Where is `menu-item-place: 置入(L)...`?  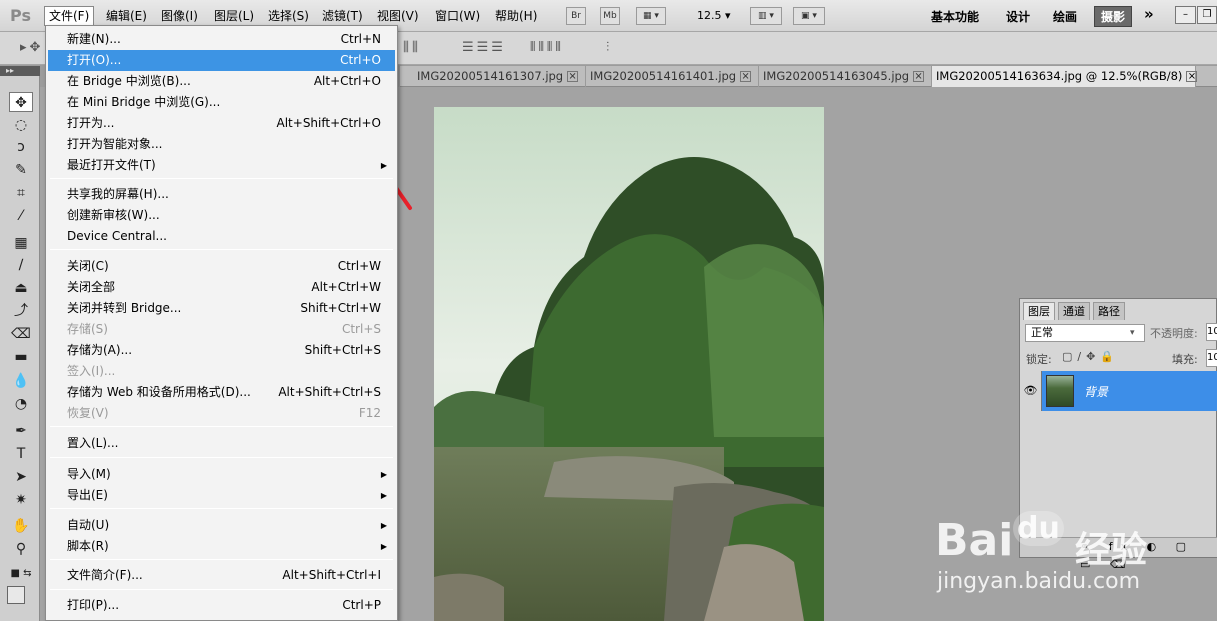 menu-item-place: 置入(L)... is located at coordinates (221, 443).